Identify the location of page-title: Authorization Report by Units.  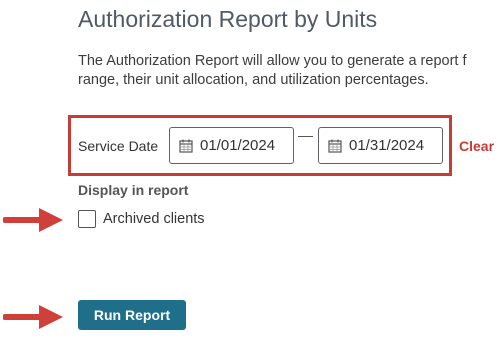
(228, 19).